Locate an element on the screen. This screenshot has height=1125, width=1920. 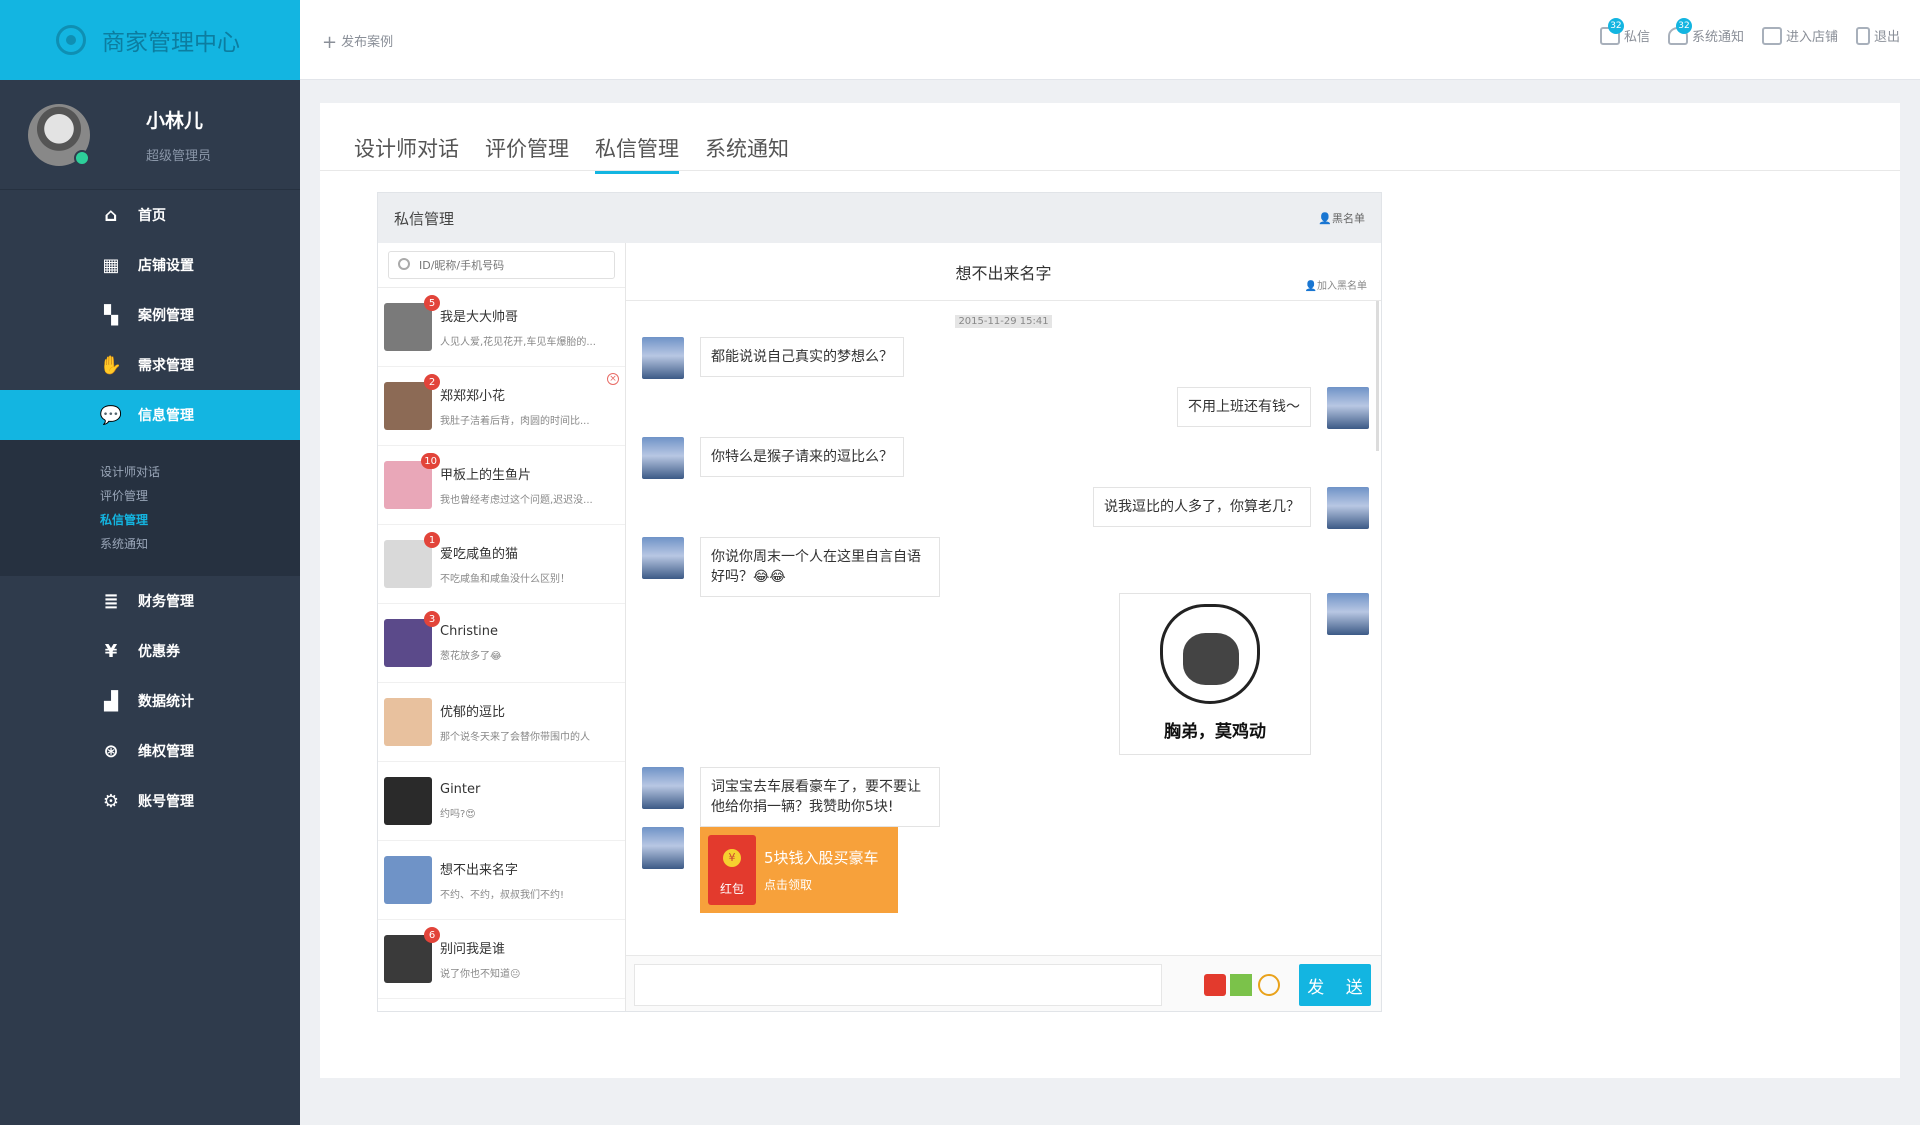
nav-item-demands: ✋ 需求管理 is located at coordinates (150, 365).